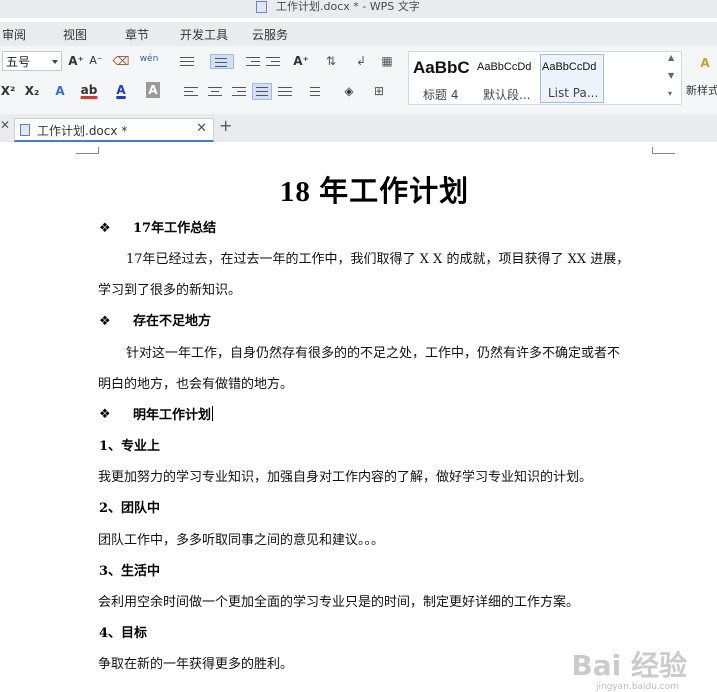 The width and height of the screenshot is (717, 692). Describe the element at coordinates (153, 90) in the screenshot. I see `character-shading-button: A` at that location.